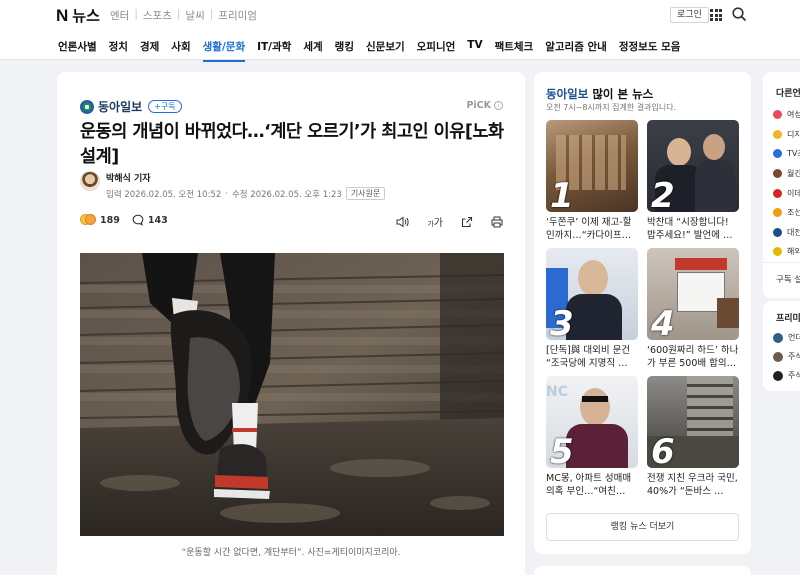  Describe the element at coordinates (292, 144) in the screenshot. I see `article-headline: 운동의 개념이 바뀌었다…‘계단 오르기’가 최고인 이유[노화설계]` at that location.